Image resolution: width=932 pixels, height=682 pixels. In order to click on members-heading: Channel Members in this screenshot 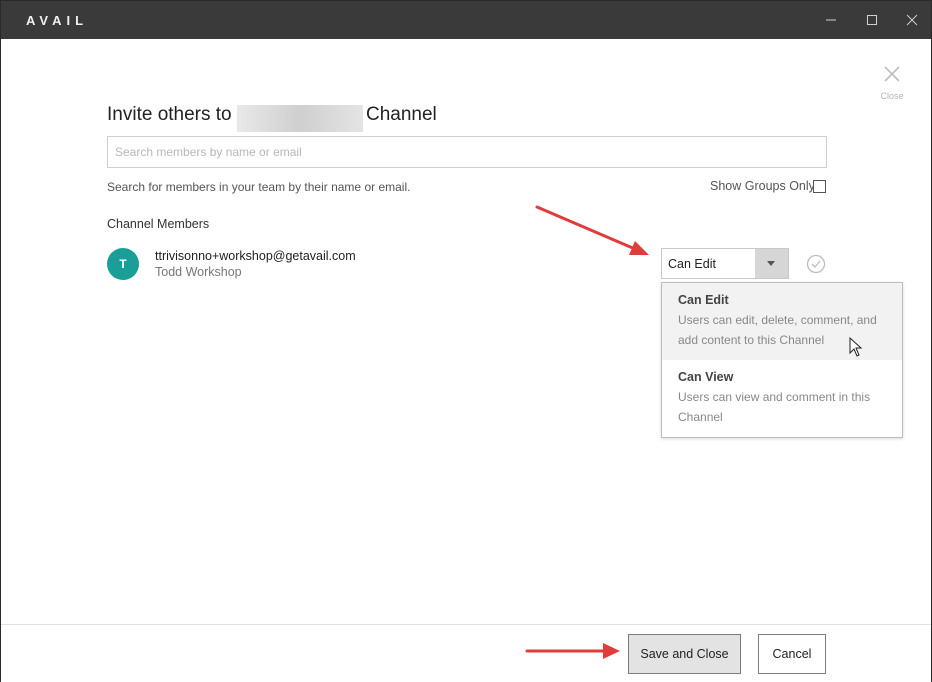, I will do `click(158, 224)`.